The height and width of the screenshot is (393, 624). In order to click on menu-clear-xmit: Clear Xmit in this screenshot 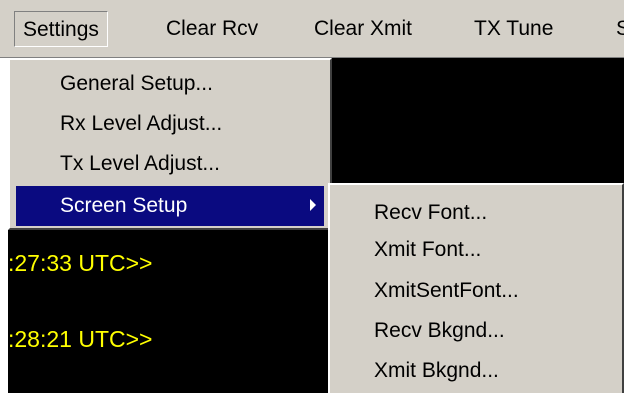, I will do `click(363, 29)`.